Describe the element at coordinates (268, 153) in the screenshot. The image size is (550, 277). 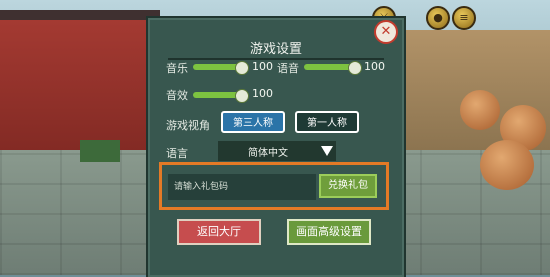
I see `language-value: 简体中文` at that location.